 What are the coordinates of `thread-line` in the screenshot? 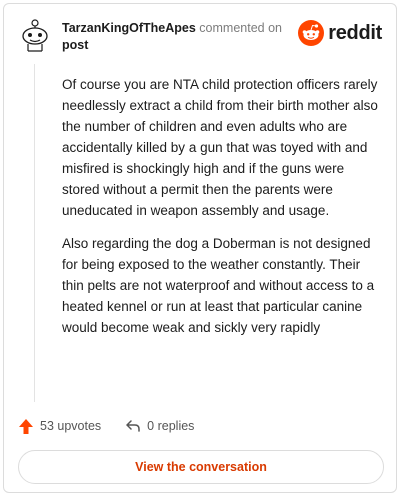 It's located at (34, 233).